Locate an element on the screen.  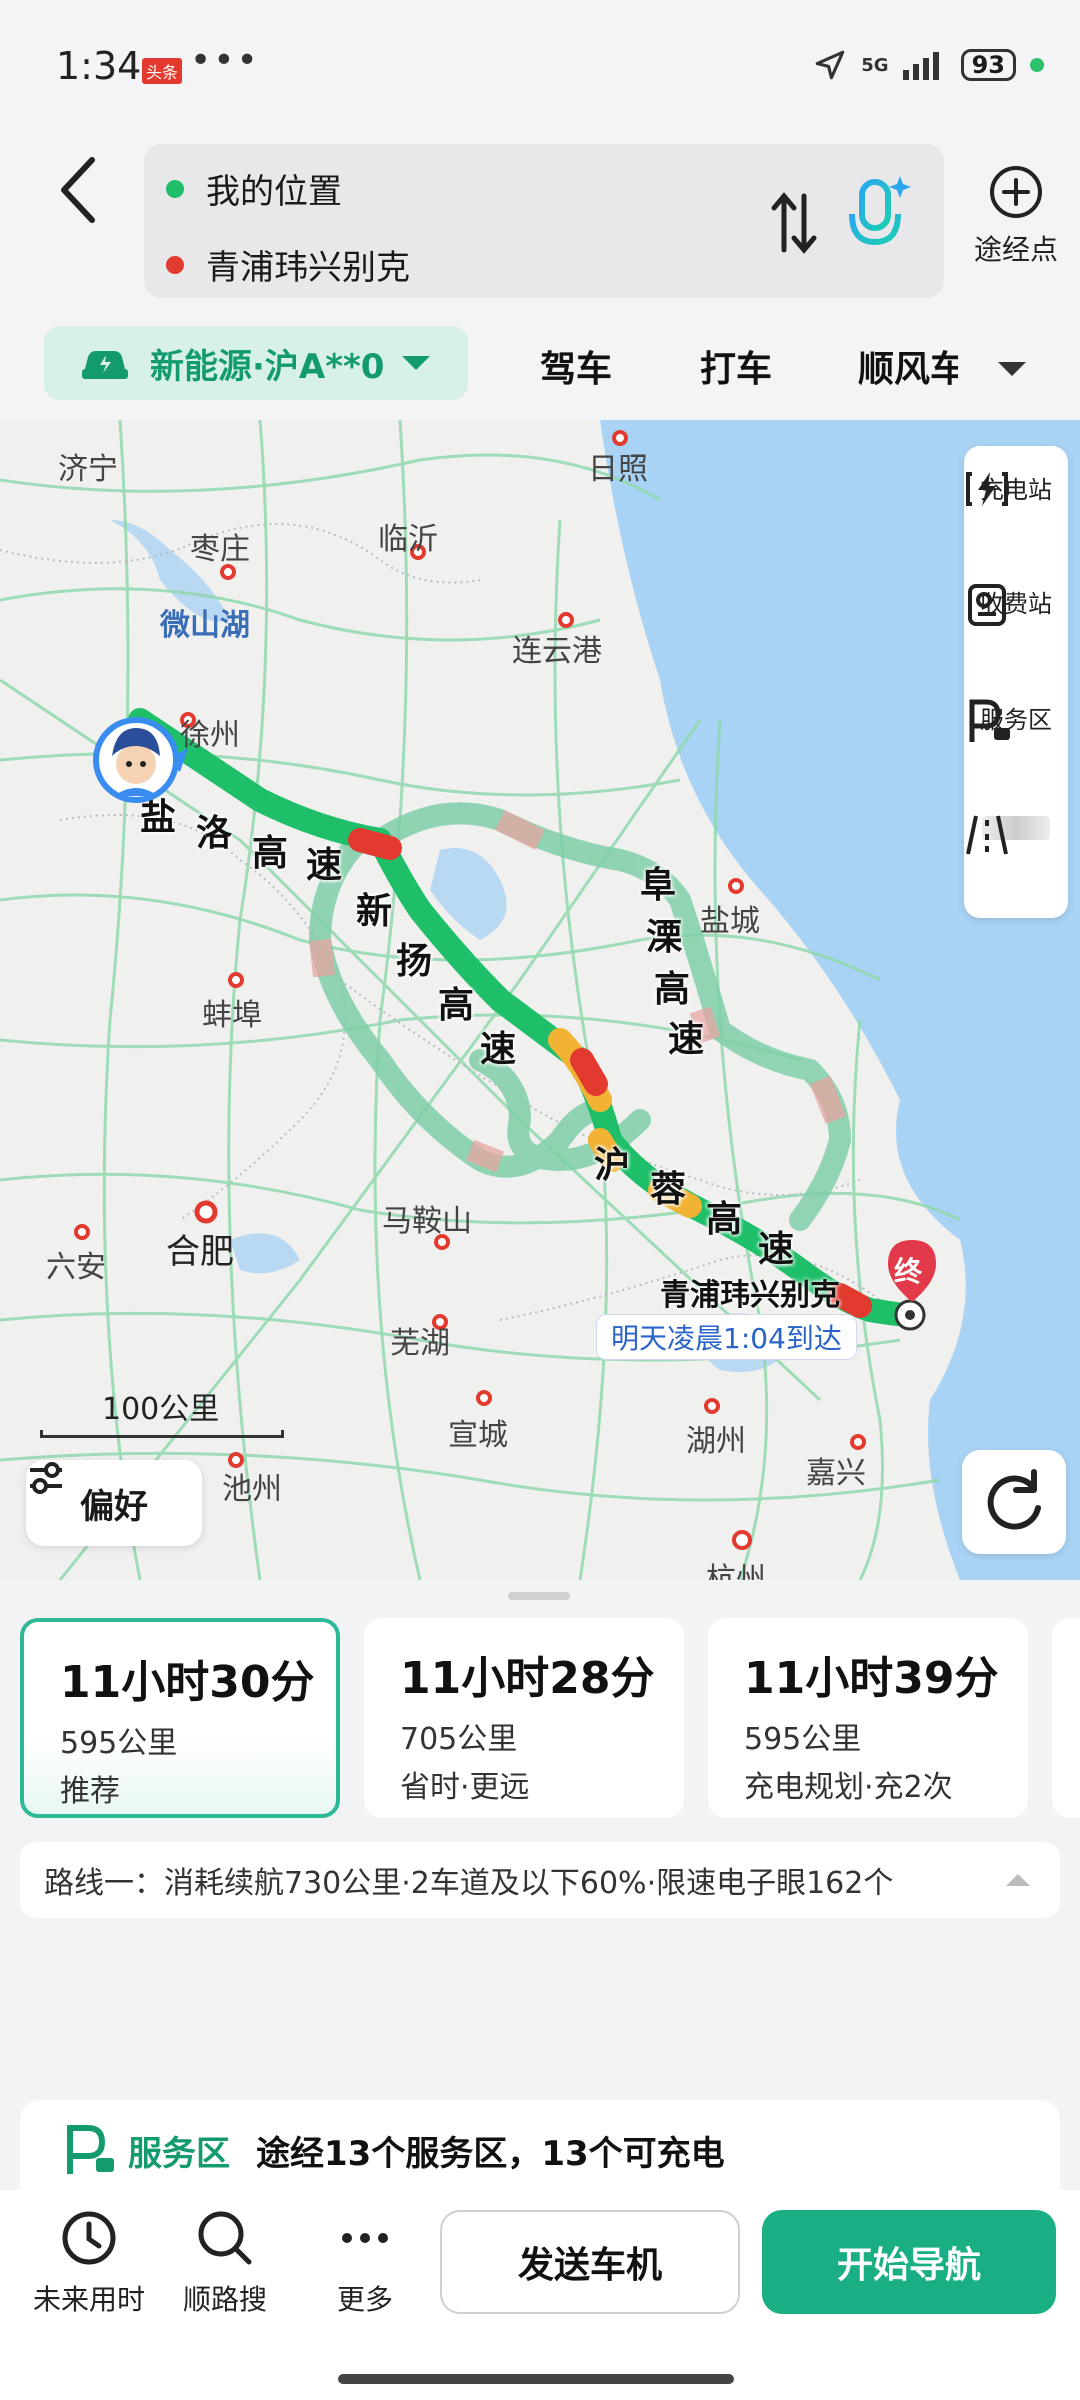
scale-label: 100公里 is located at coordinates (161, 1409).